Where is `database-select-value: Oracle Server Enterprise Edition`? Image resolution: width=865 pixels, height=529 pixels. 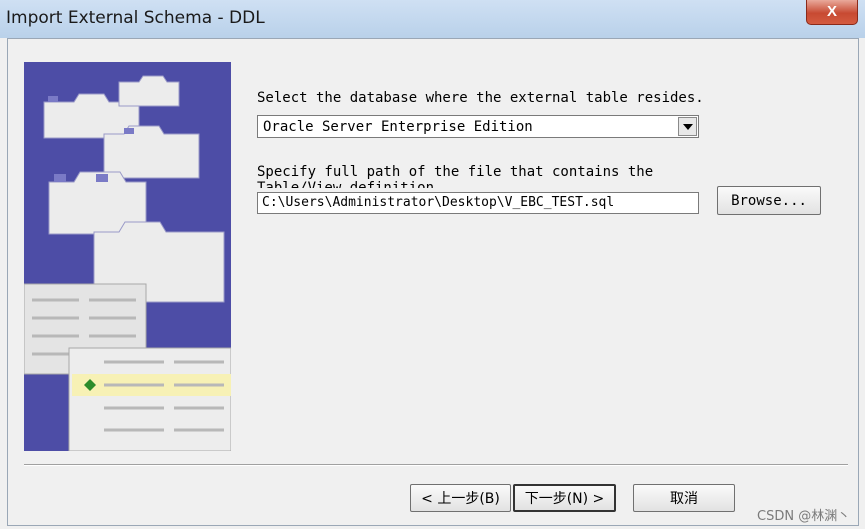 database-select-value: Oracle Server Enterprise Edition is located at coordinates (398, 127).